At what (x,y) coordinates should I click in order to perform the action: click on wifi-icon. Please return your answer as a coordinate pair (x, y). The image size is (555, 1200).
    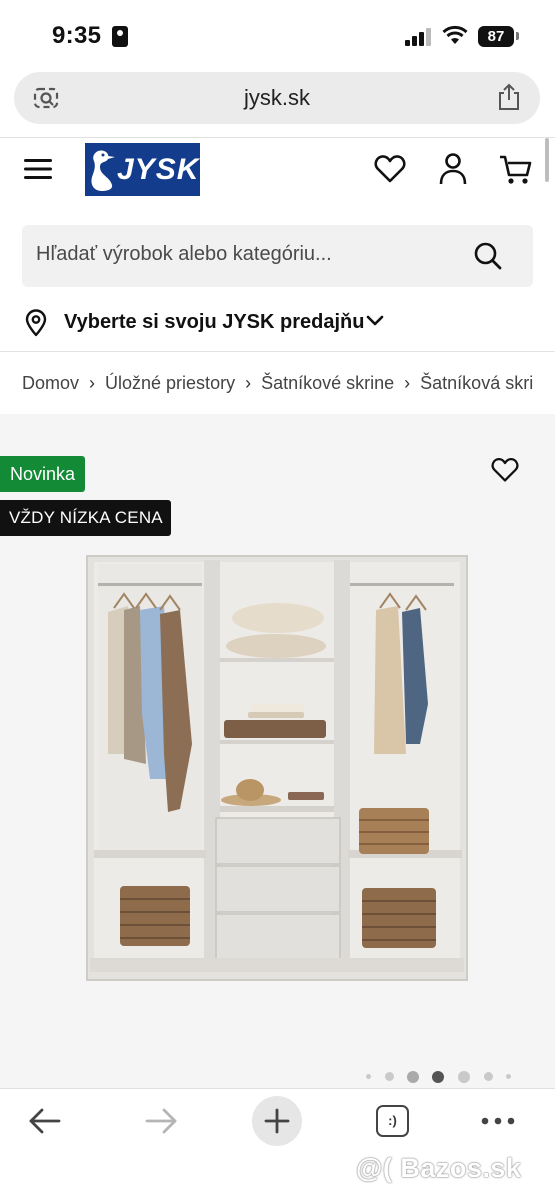
    Looking at the image, I should click on (455, 34).